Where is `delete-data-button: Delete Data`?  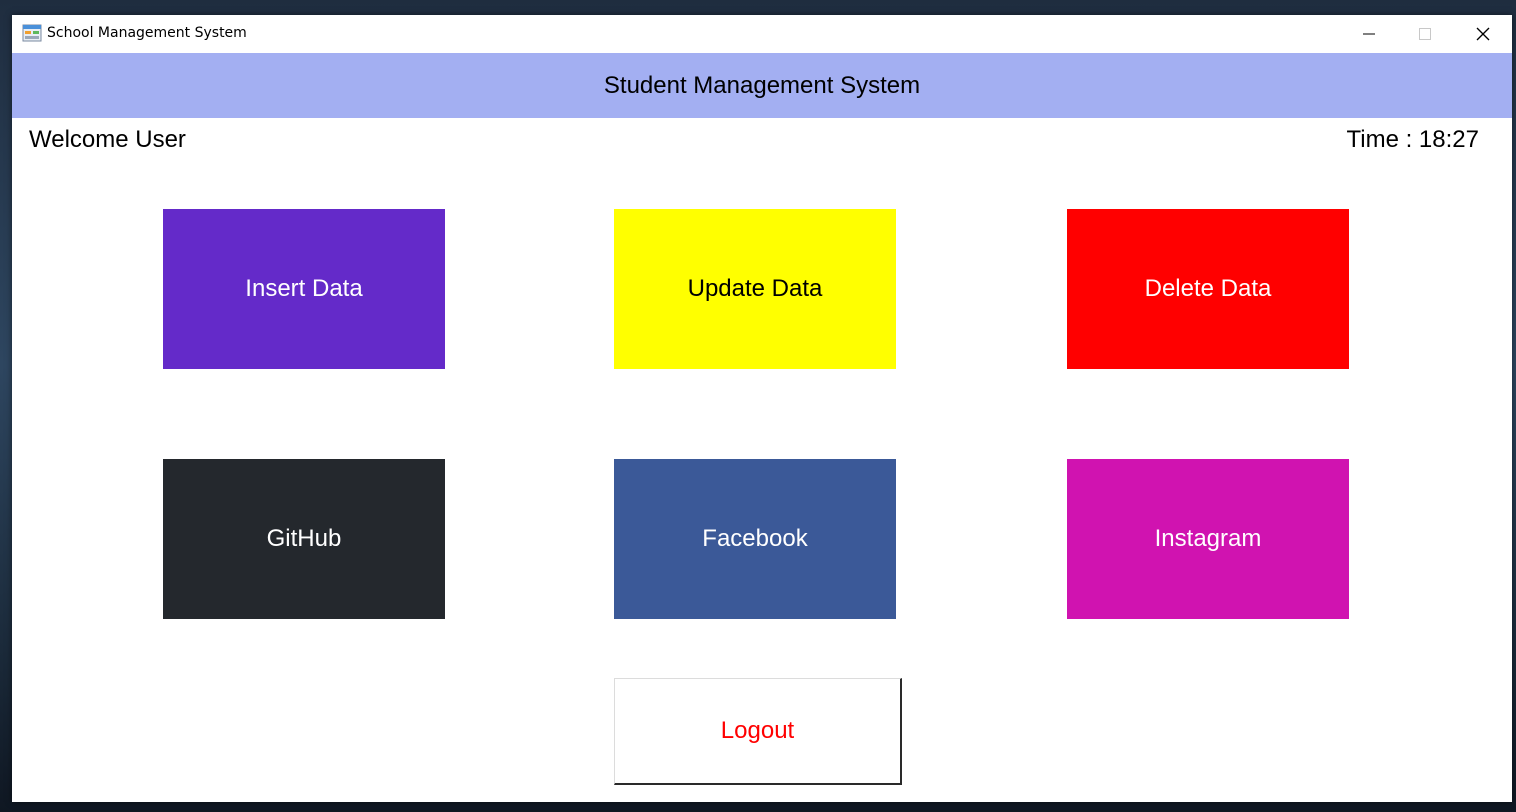
delete-data-button: Delete Data is located at coordinates (1208, 289).